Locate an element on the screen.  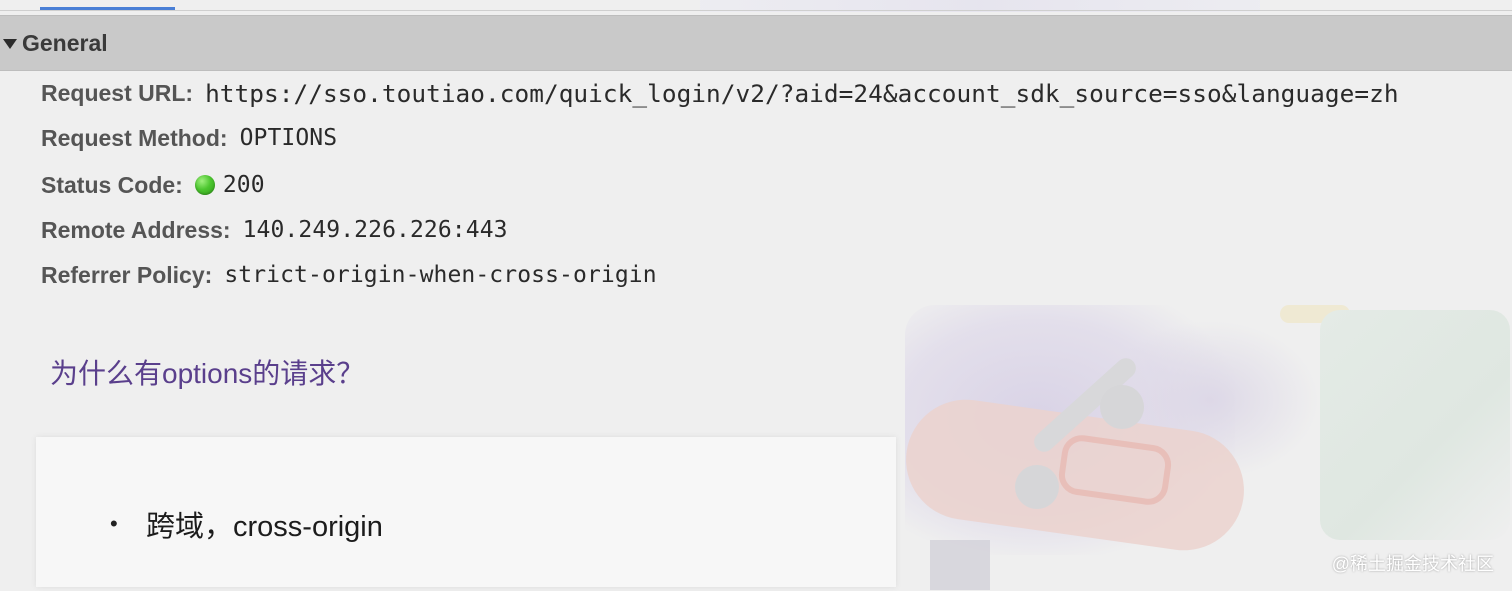
referrer-policy-label: Referrer Policy: is located at coordinates (127, 274).